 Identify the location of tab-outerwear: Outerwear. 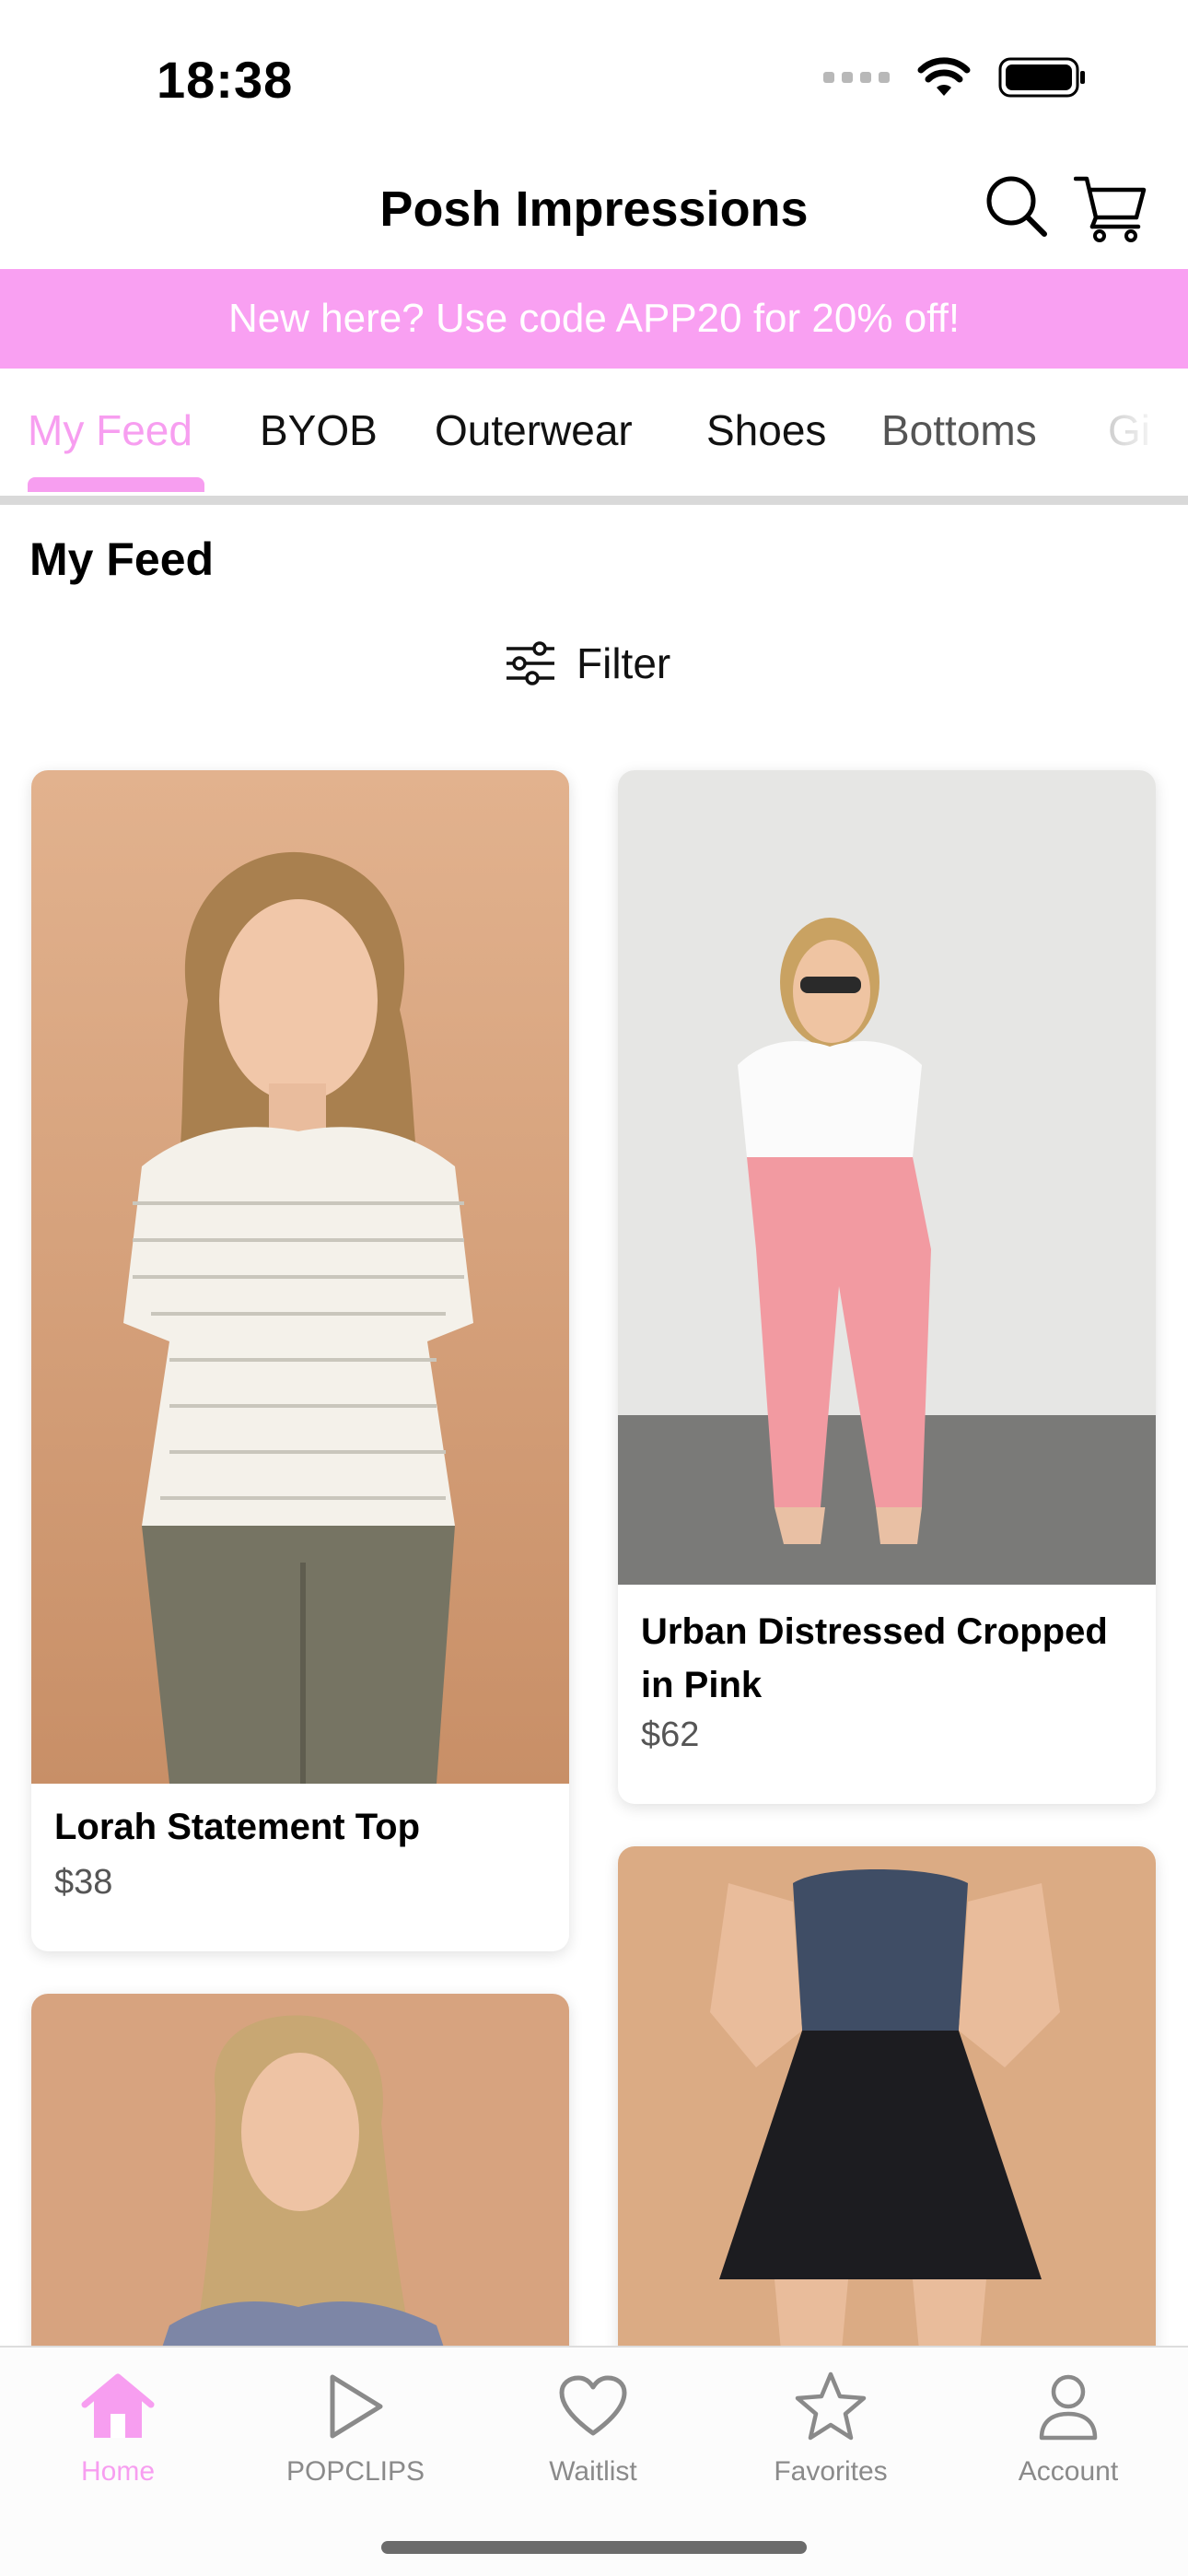
(534, 430).